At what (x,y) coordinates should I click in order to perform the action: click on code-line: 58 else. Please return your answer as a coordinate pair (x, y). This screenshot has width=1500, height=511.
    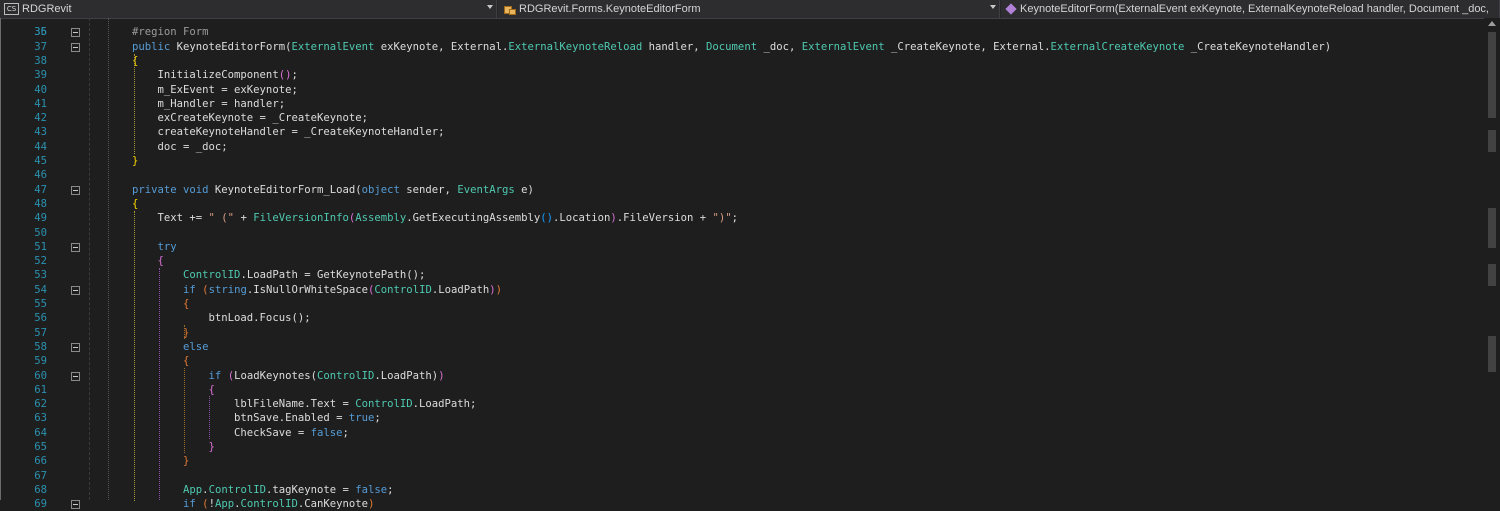
    Looking at the image, I should click on (742, 347).